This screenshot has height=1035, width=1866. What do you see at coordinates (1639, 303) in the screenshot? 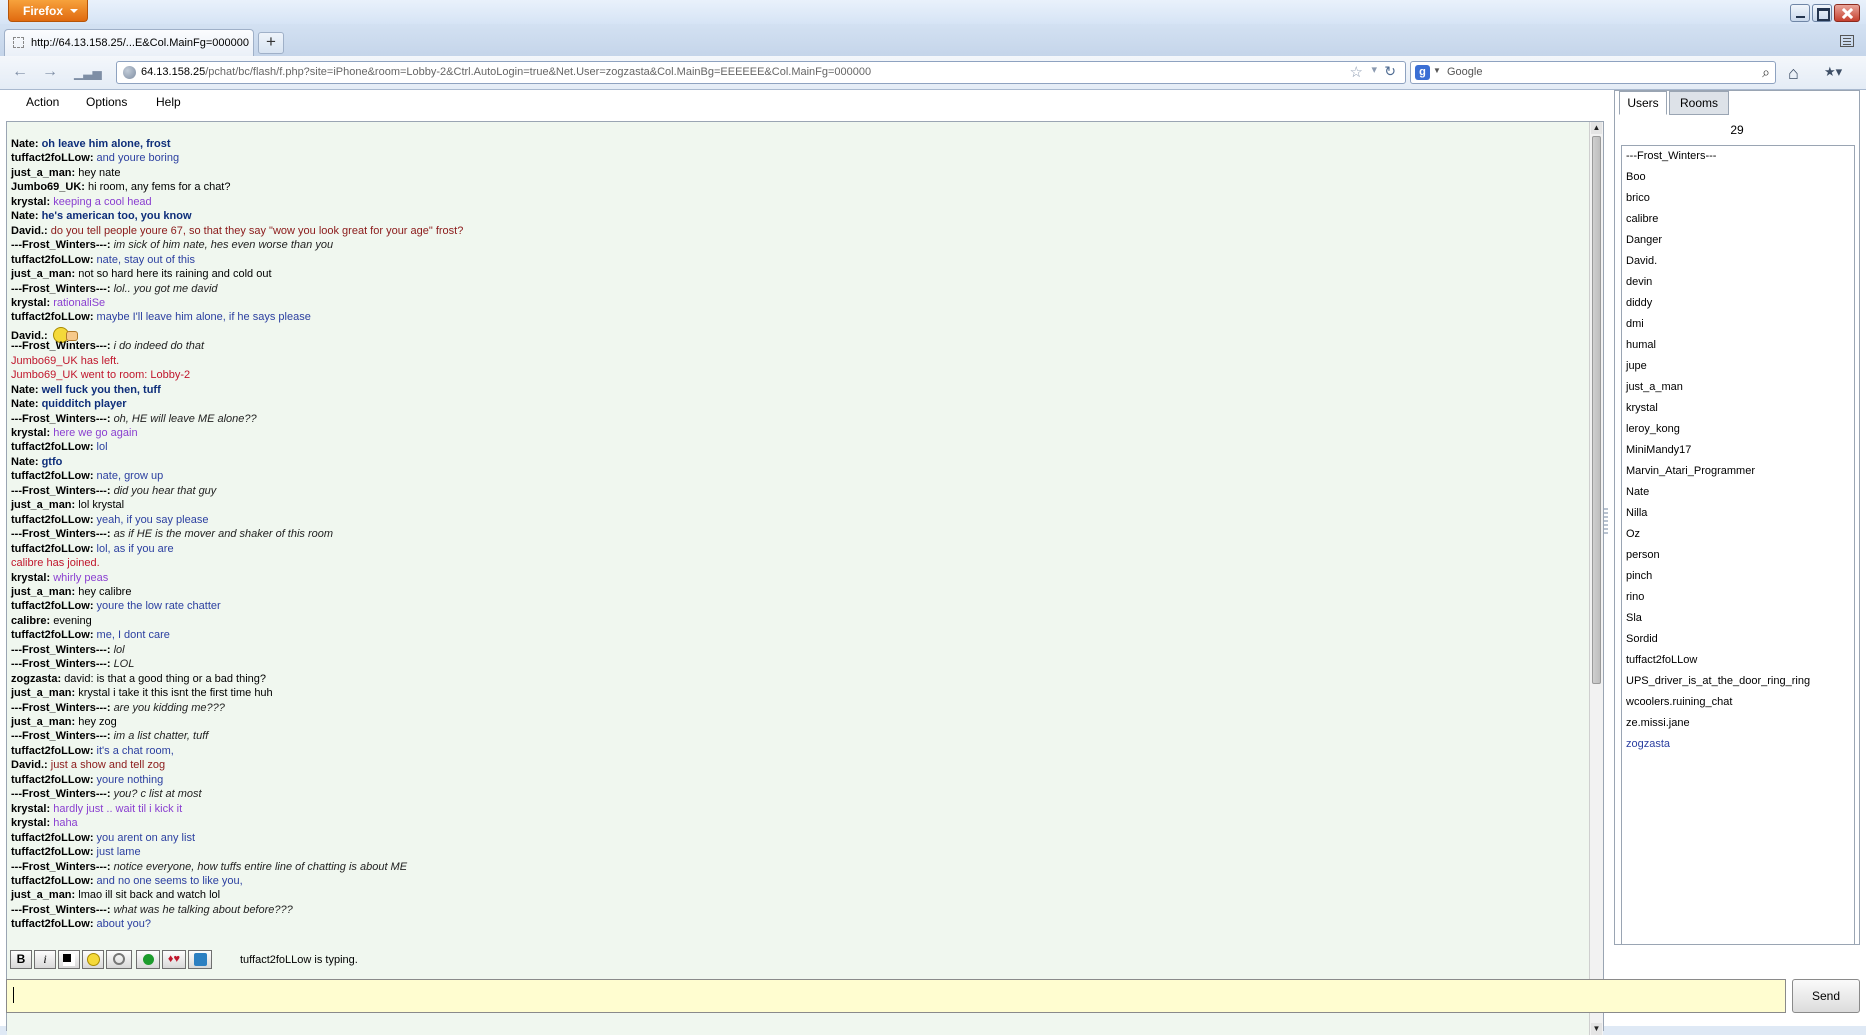
I see `user-list-item: diddy` at bounding box center [1639, 303].